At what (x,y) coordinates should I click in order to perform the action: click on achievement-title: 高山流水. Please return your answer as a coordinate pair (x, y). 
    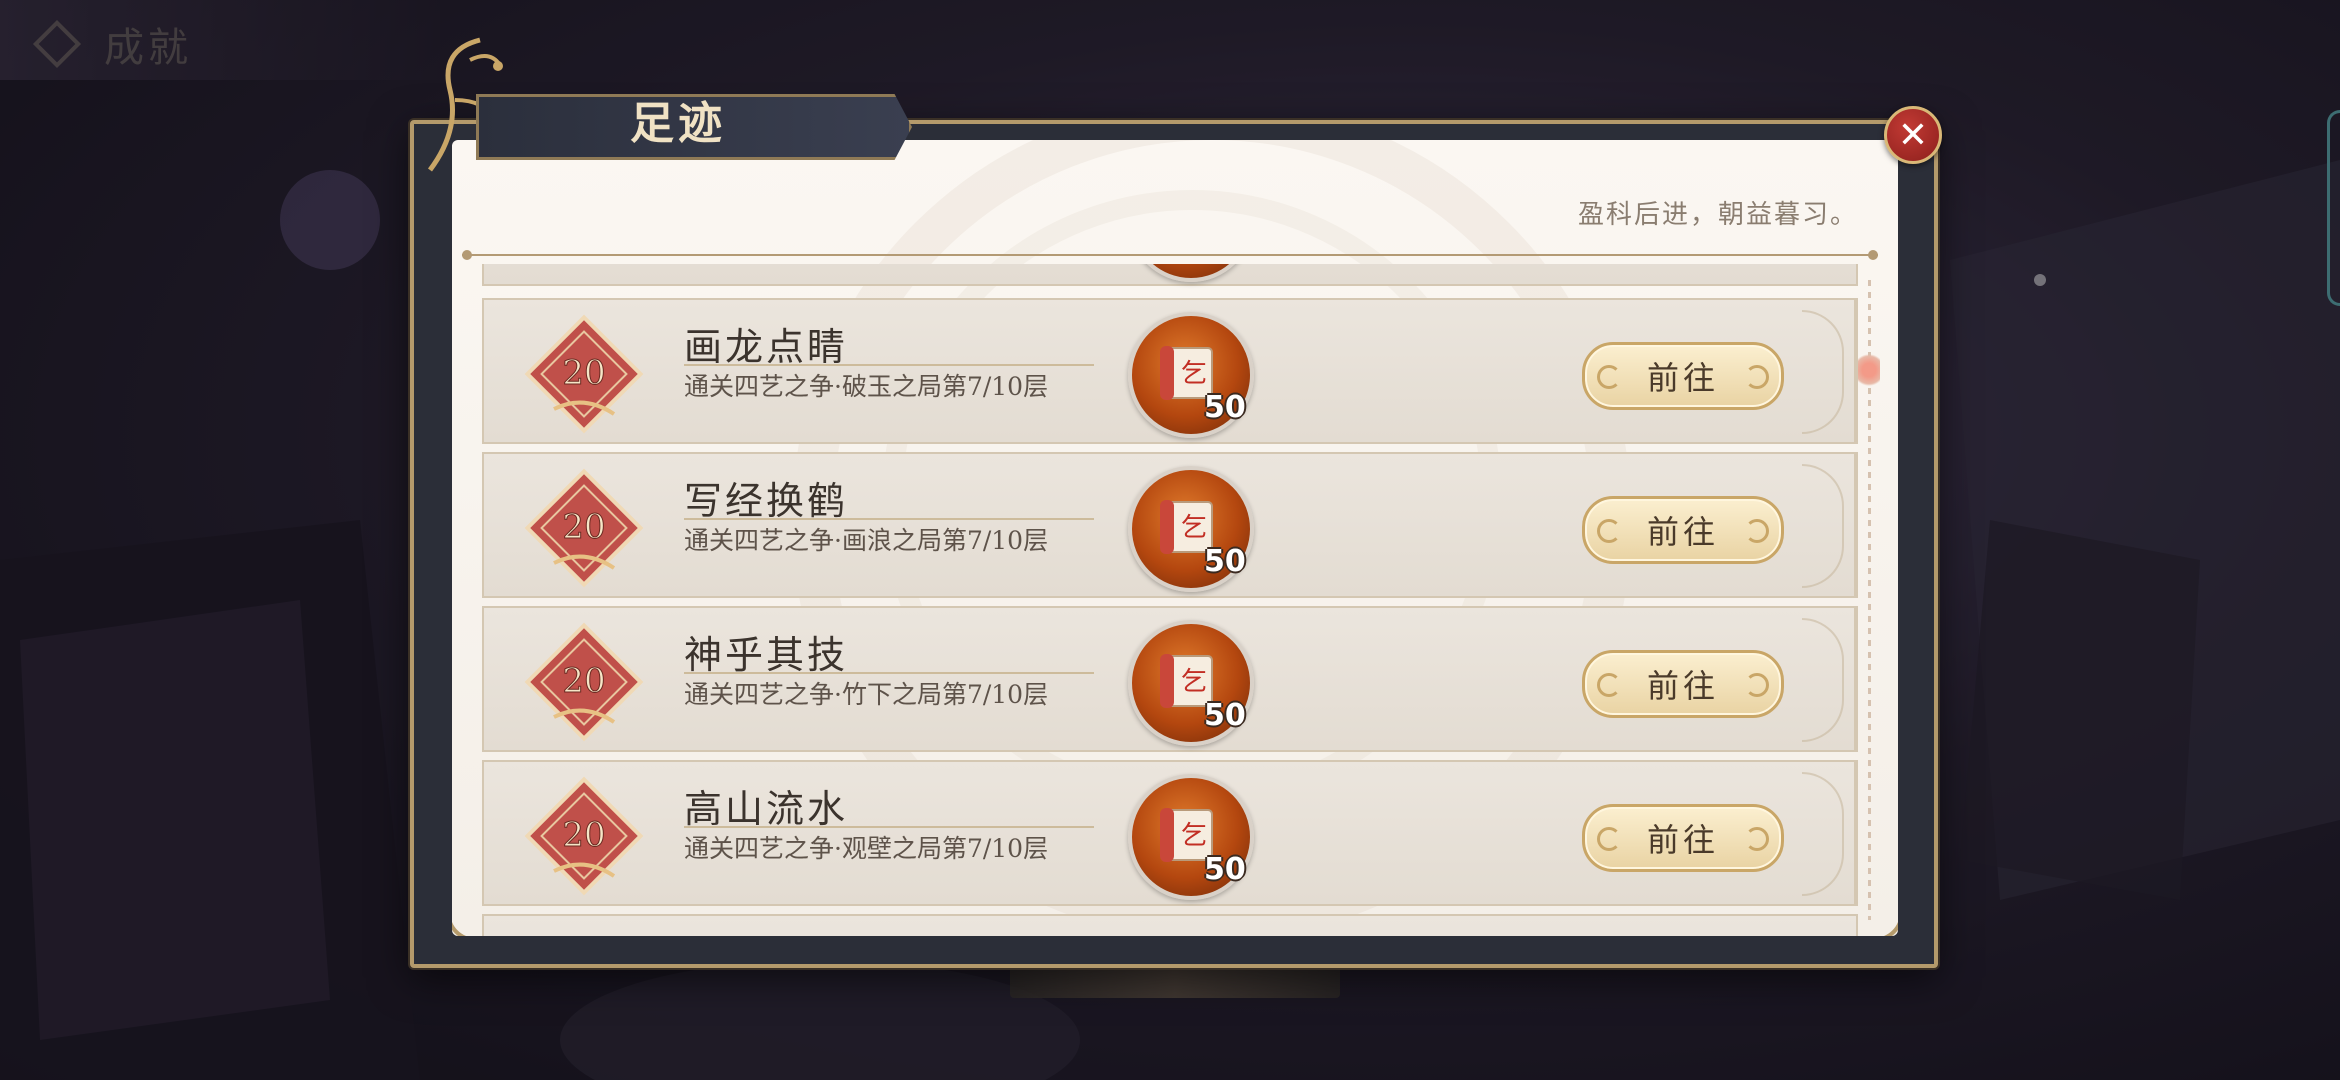
    Looking at the image, I should click on (766, 809).